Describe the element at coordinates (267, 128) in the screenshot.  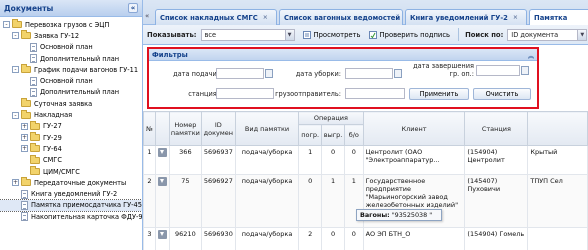
I see `col-header-type: Вид памятки` at that location.